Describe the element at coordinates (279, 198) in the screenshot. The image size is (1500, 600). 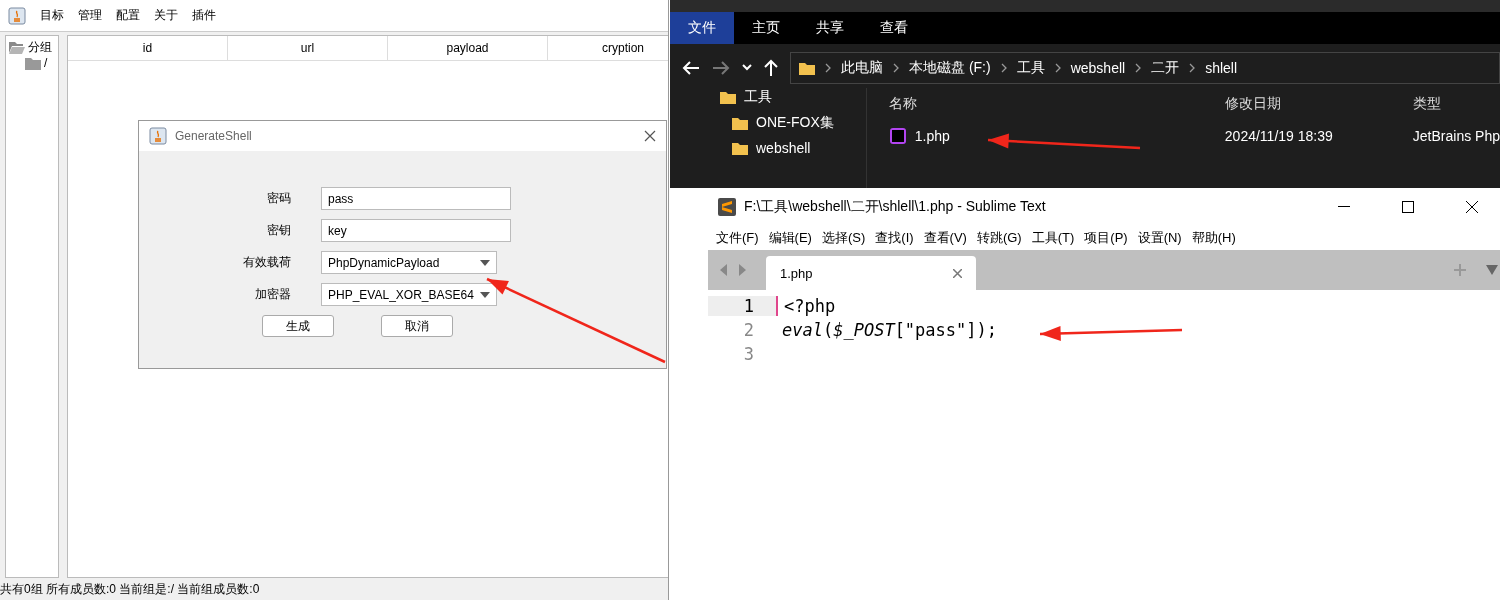
I see `field-label: 密码` at that location.